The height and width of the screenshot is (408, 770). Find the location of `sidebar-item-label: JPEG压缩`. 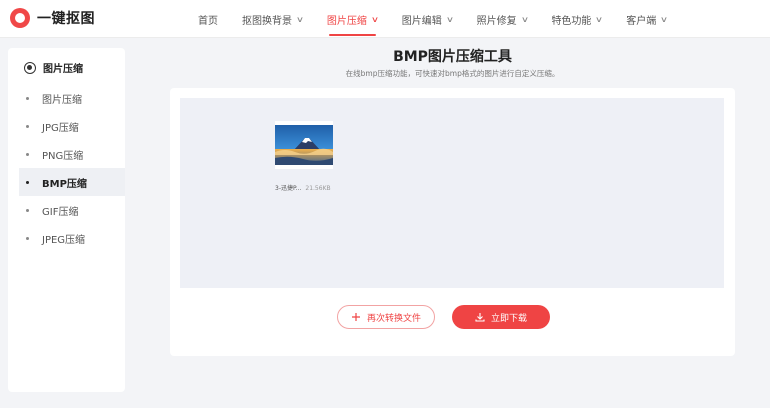

sidebar-item-label: JPEG压缩 is located at coordinates (64, 240).